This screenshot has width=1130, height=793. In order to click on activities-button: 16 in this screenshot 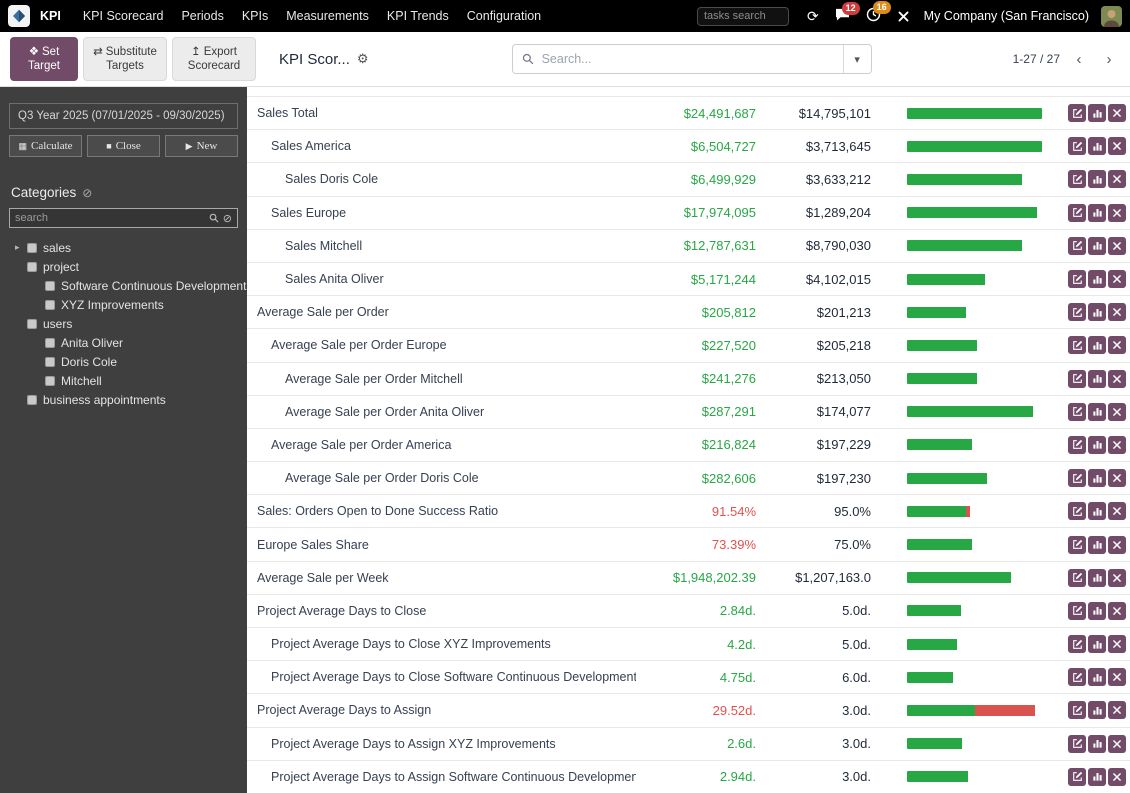, I will do `click(878, 13)`.